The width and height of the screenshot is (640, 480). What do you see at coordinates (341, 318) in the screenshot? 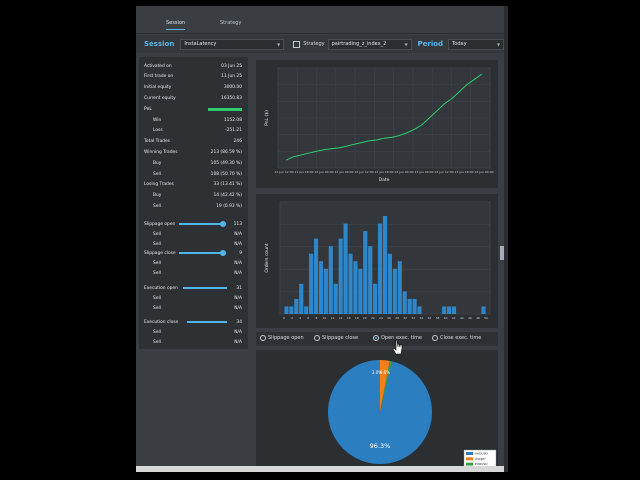
I see `x-tick-label: 14` at bounding box center [341, 318].